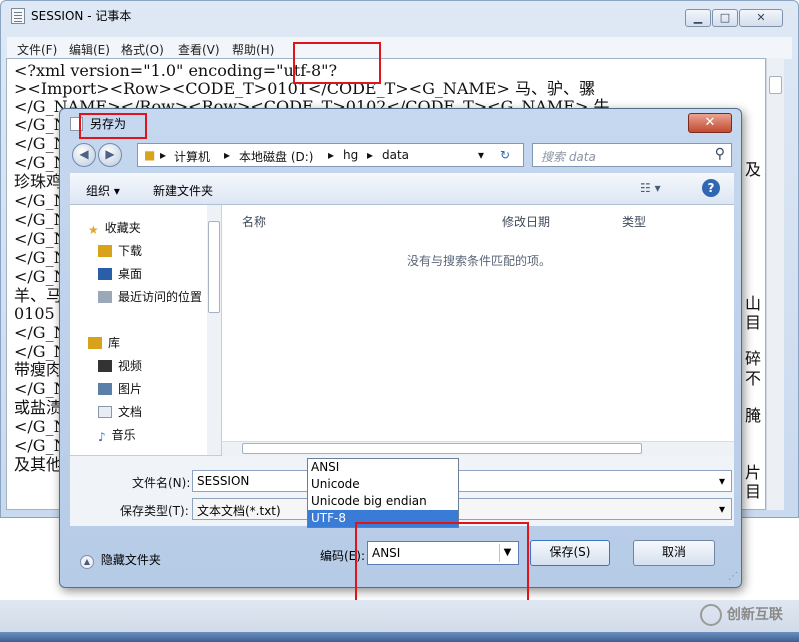  I want to click on navigation-pane: ★ 收藏夹 下载 桌面 最近访问的位置 库 视频 图片 文档 ♪ 音乐, so click(145, 330).